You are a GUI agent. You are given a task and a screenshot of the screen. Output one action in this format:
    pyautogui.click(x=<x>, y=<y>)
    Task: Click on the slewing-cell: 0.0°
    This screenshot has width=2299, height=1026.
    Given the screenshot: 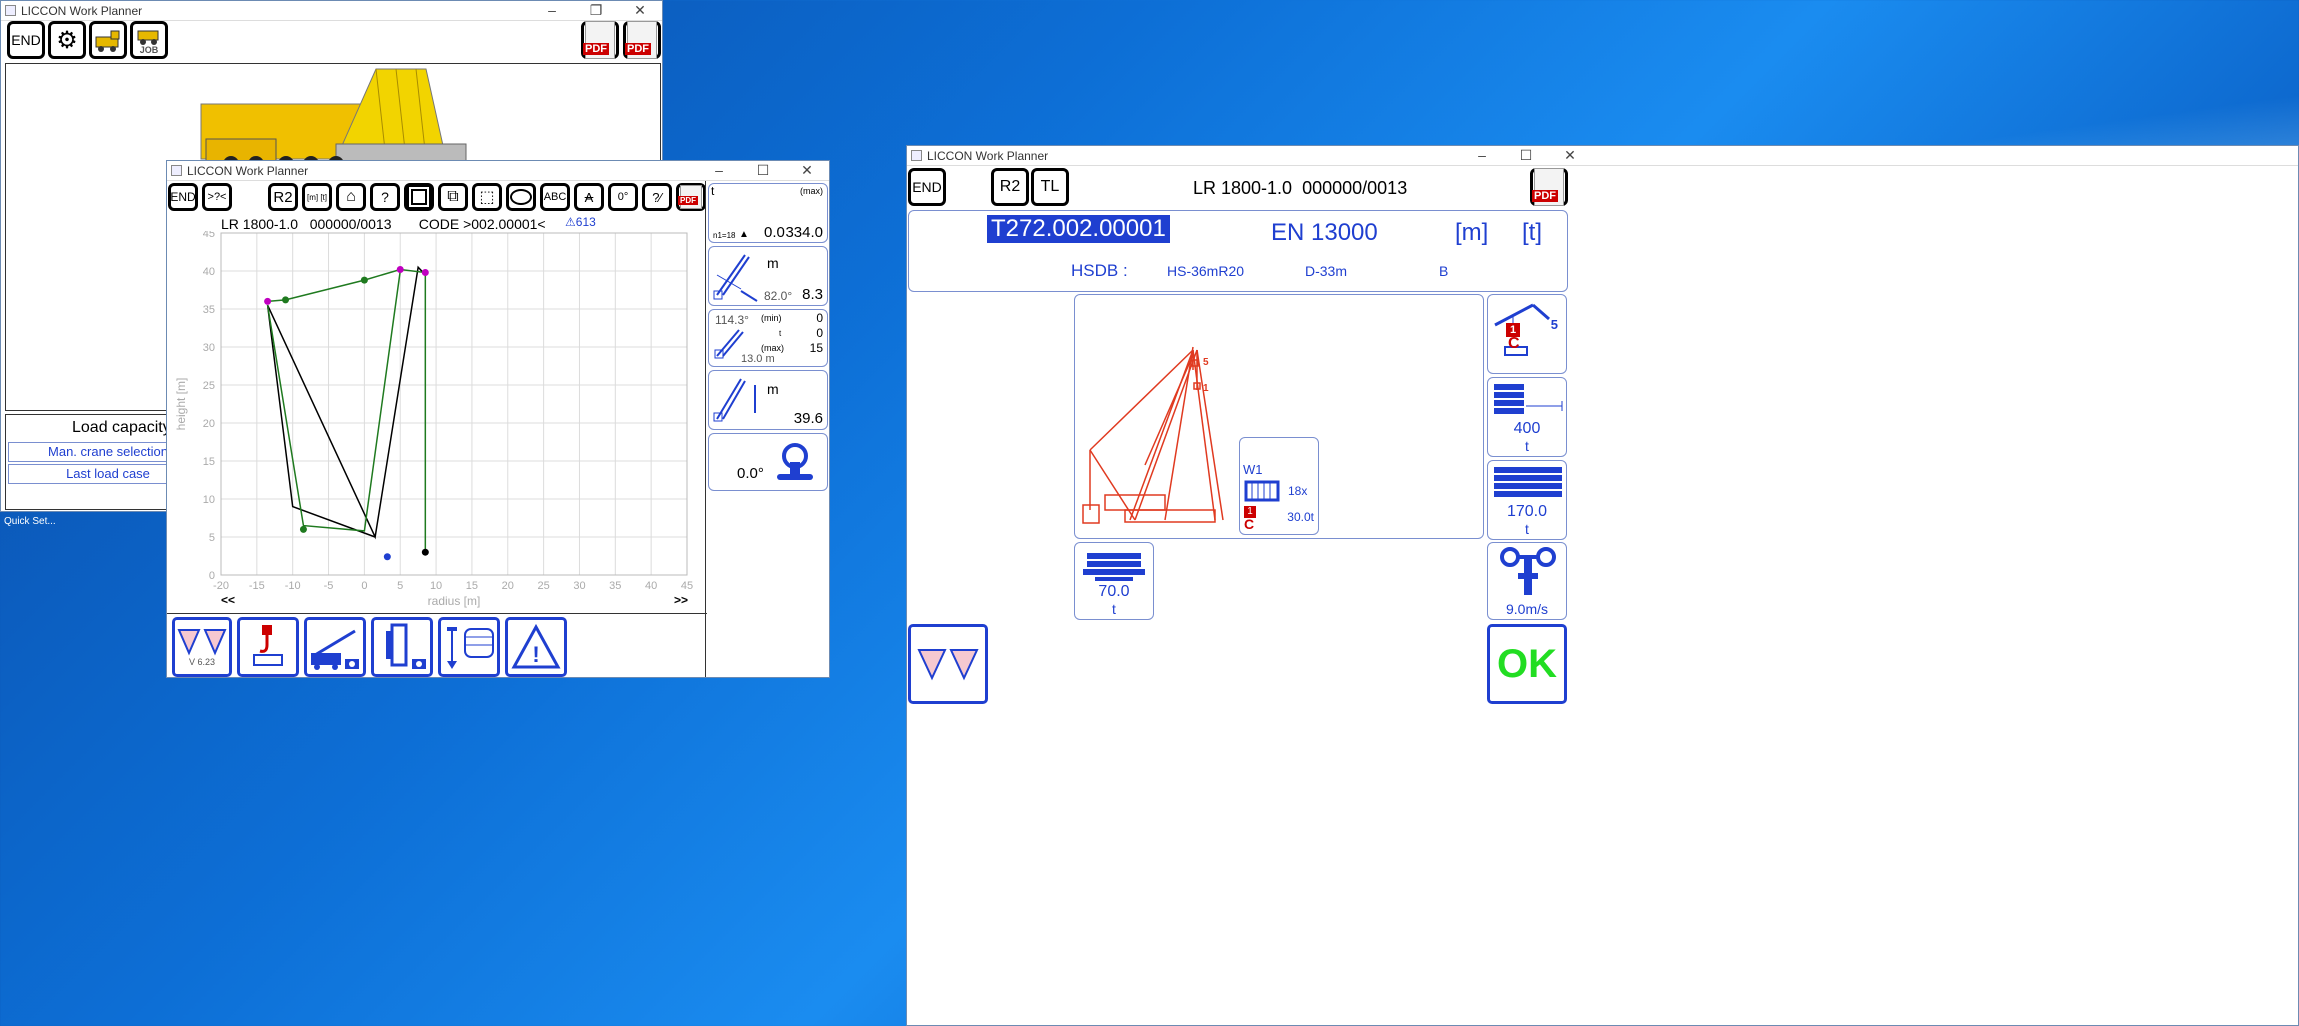 What is the action you would take?
    pyautogui.click(x=768, y=462)
    